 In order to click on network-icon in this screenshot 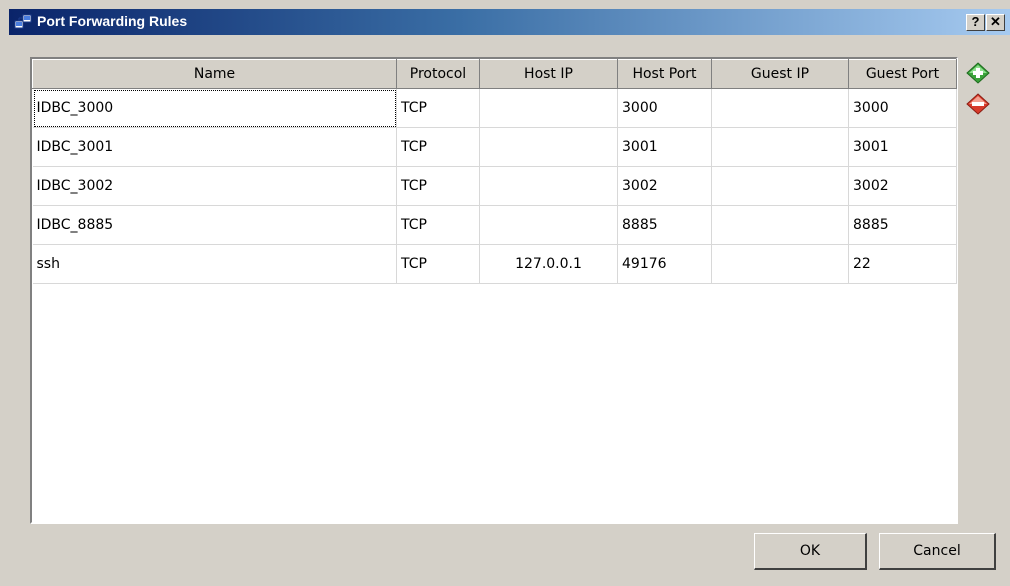, I will do `click(23, 21)`.